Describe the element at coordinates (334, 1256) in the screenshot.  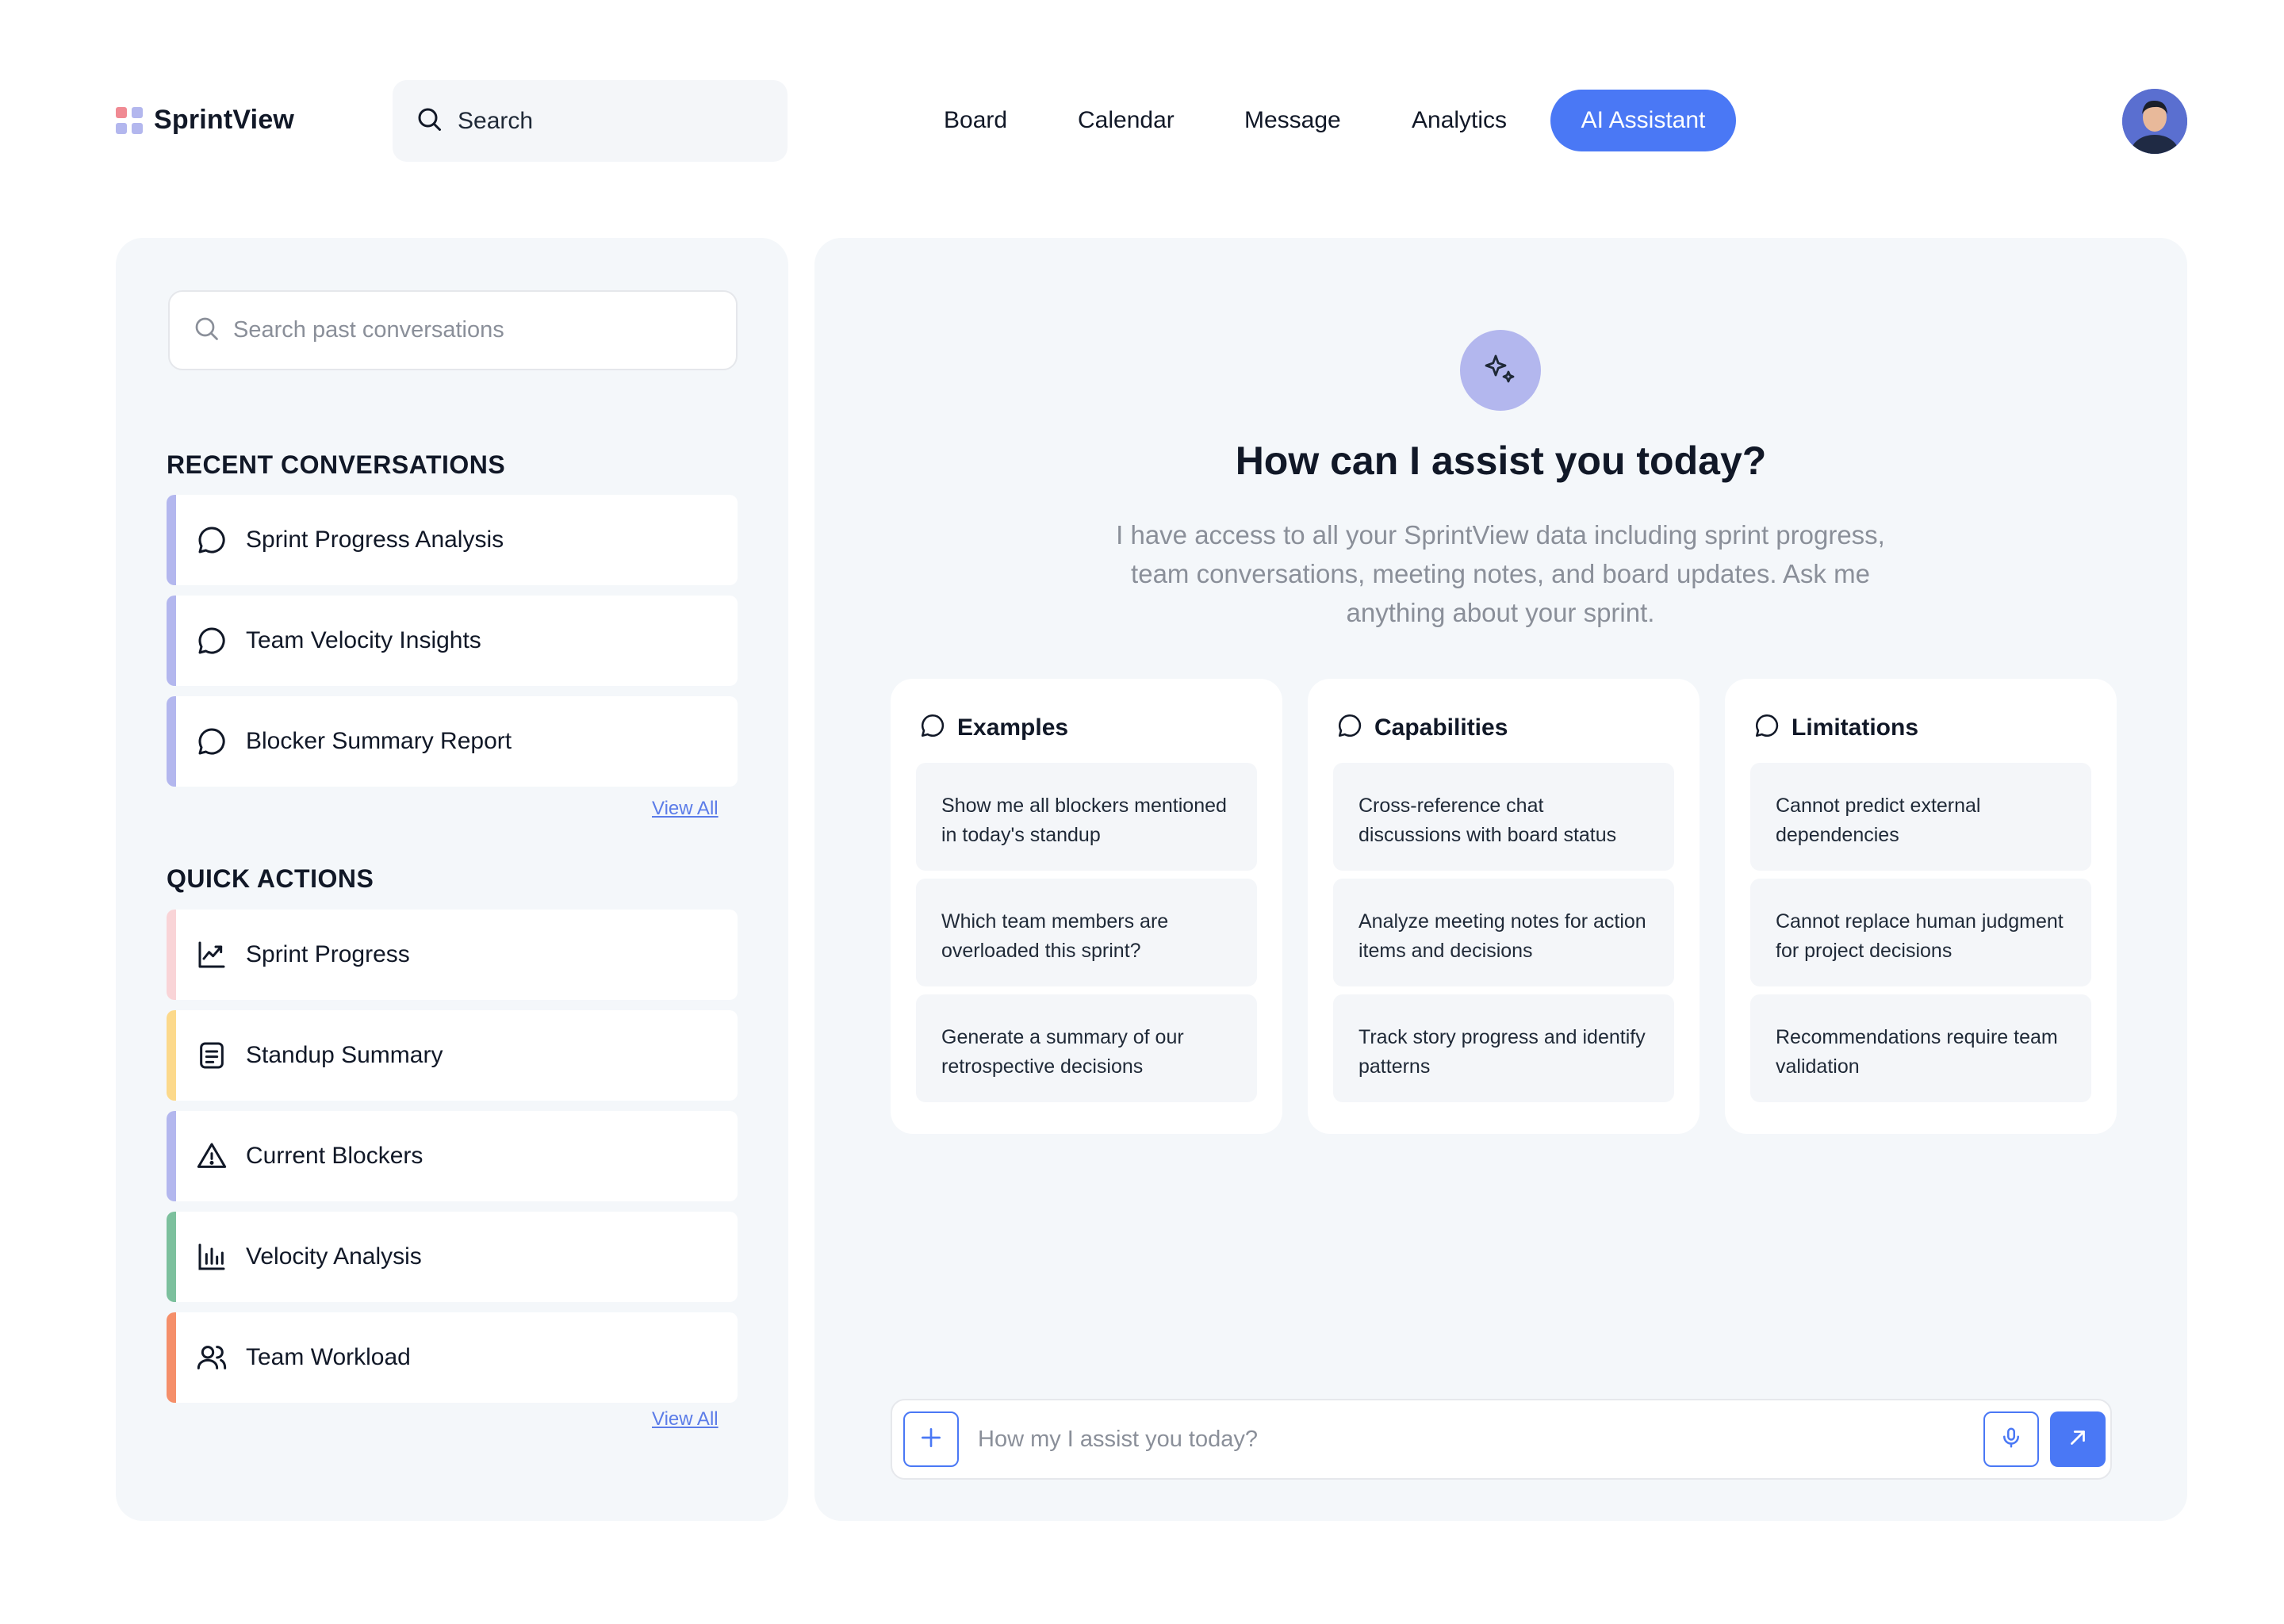
I see `quick-action-label: Velocity Analysis` at that location.